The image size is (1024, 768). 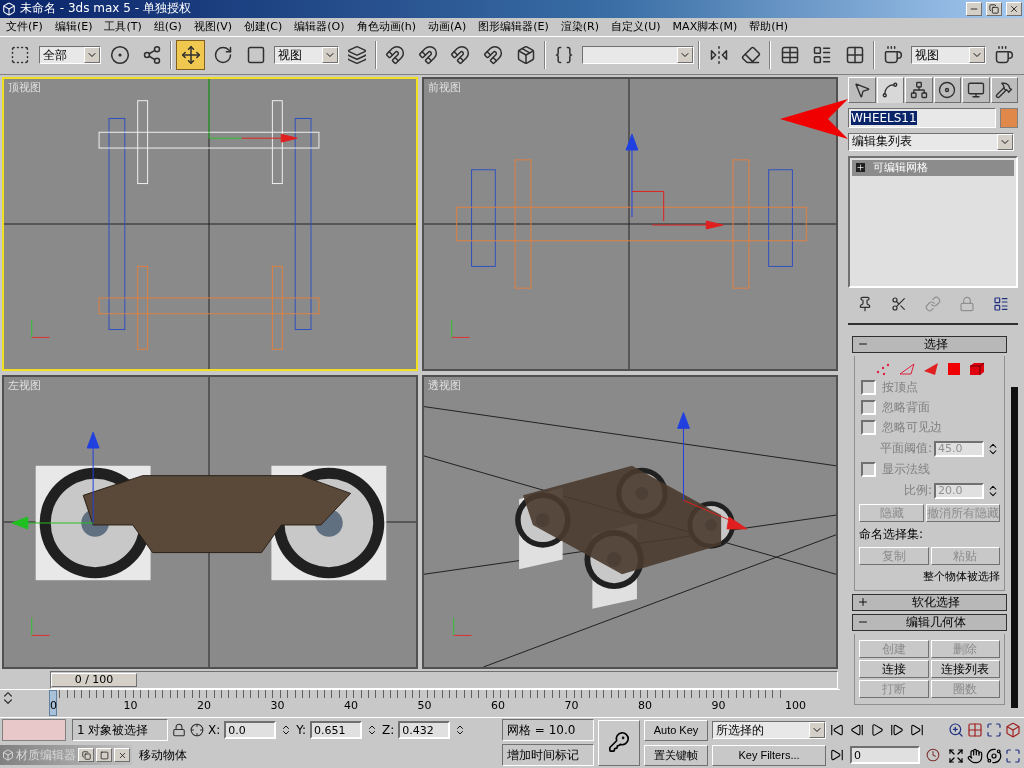 What do you see at coordinates (53, 705) in the screenshot?
I see `ruler-label: 0` at bounding box center [53, 705].